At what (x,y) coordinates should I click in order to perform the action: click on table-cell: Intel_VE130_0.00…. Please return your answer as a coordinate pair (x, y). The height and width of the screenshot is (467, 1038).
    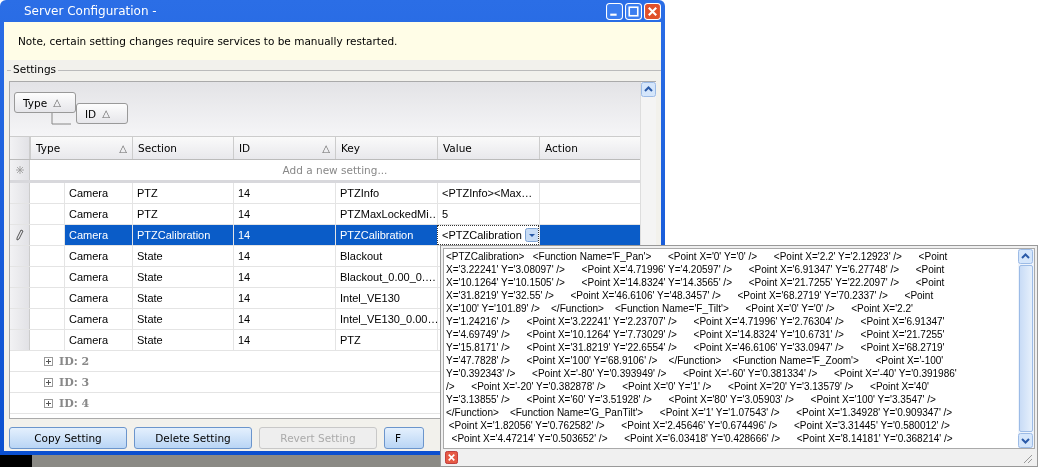
    Looking at the image, I should click on (386, 319).